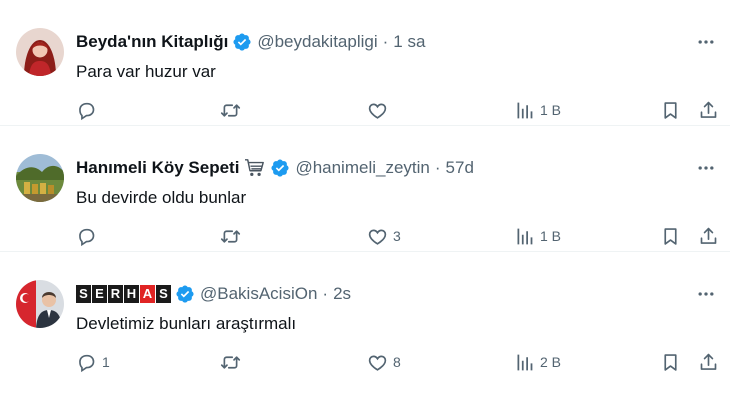  I want to click on reply-button: 1, so click(93, 362).